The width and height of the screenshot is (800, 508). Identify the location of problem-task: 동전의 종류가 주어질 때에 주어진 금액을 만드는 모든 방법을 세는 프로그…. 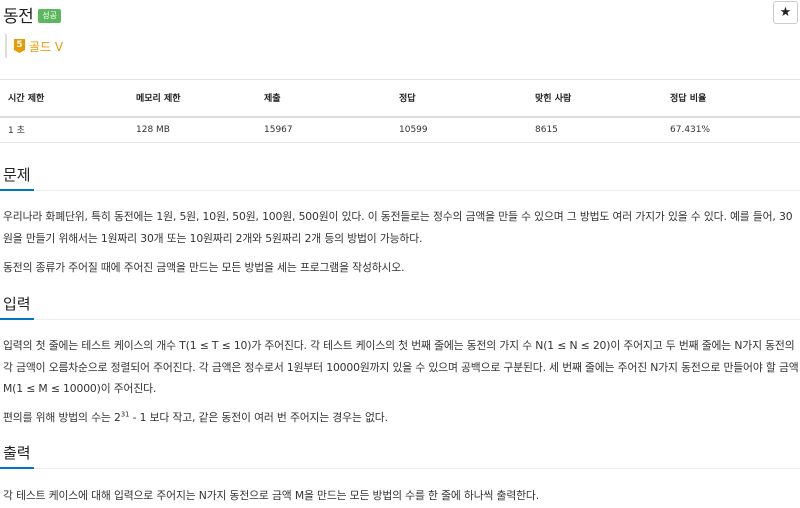
(204, 267).